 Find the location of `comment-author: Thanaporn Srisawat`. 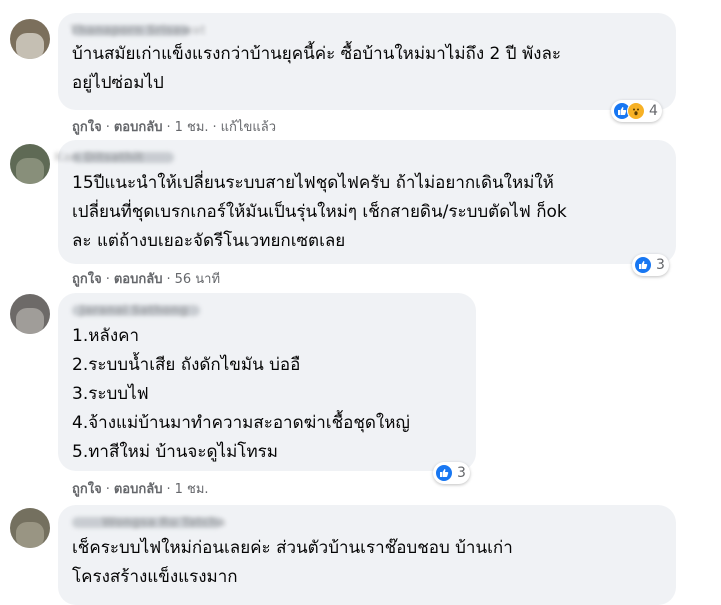

comment-author: Thanaporn Srisawat is located at coordinates (366, 30).